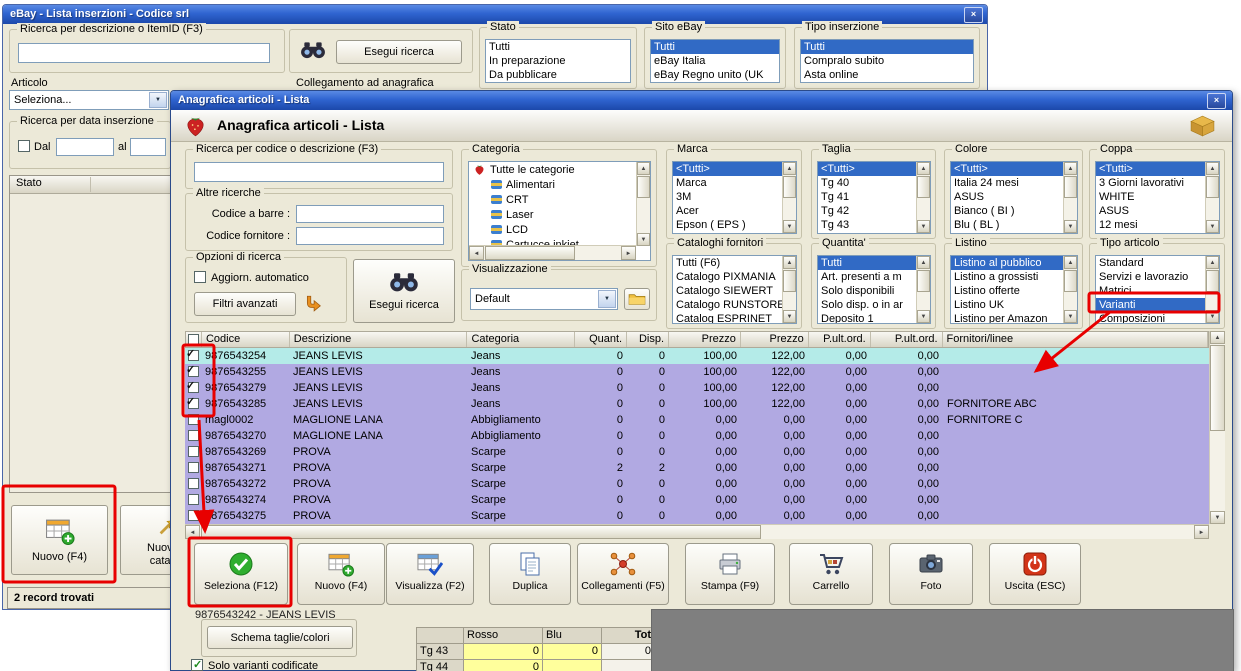 This screenshot has height=671, width=1241. What do you see at coordinates (552, 252) in the screenshot?
I see `horizontal-scrollbar` at bounding box center [552, 252].